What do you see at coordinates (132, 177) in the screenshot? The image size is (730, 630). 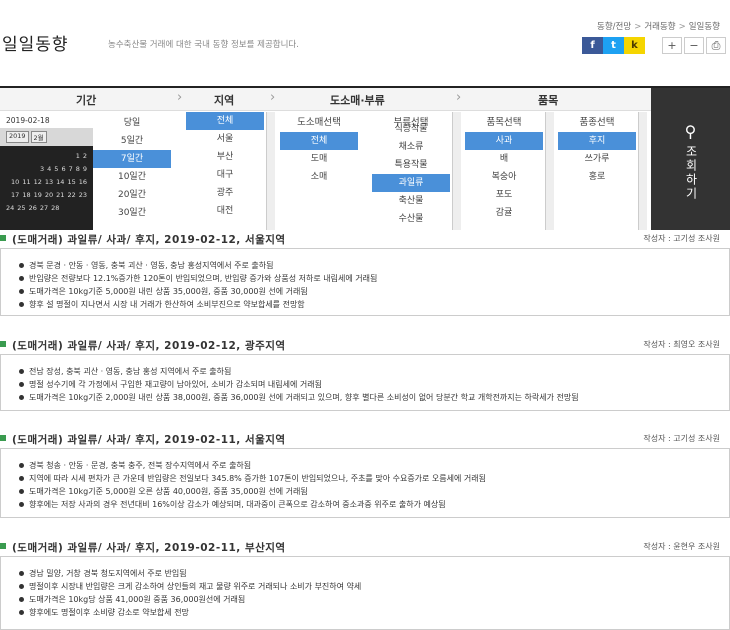 I see `period-option: 10일간` at bounding box center [132, 177].